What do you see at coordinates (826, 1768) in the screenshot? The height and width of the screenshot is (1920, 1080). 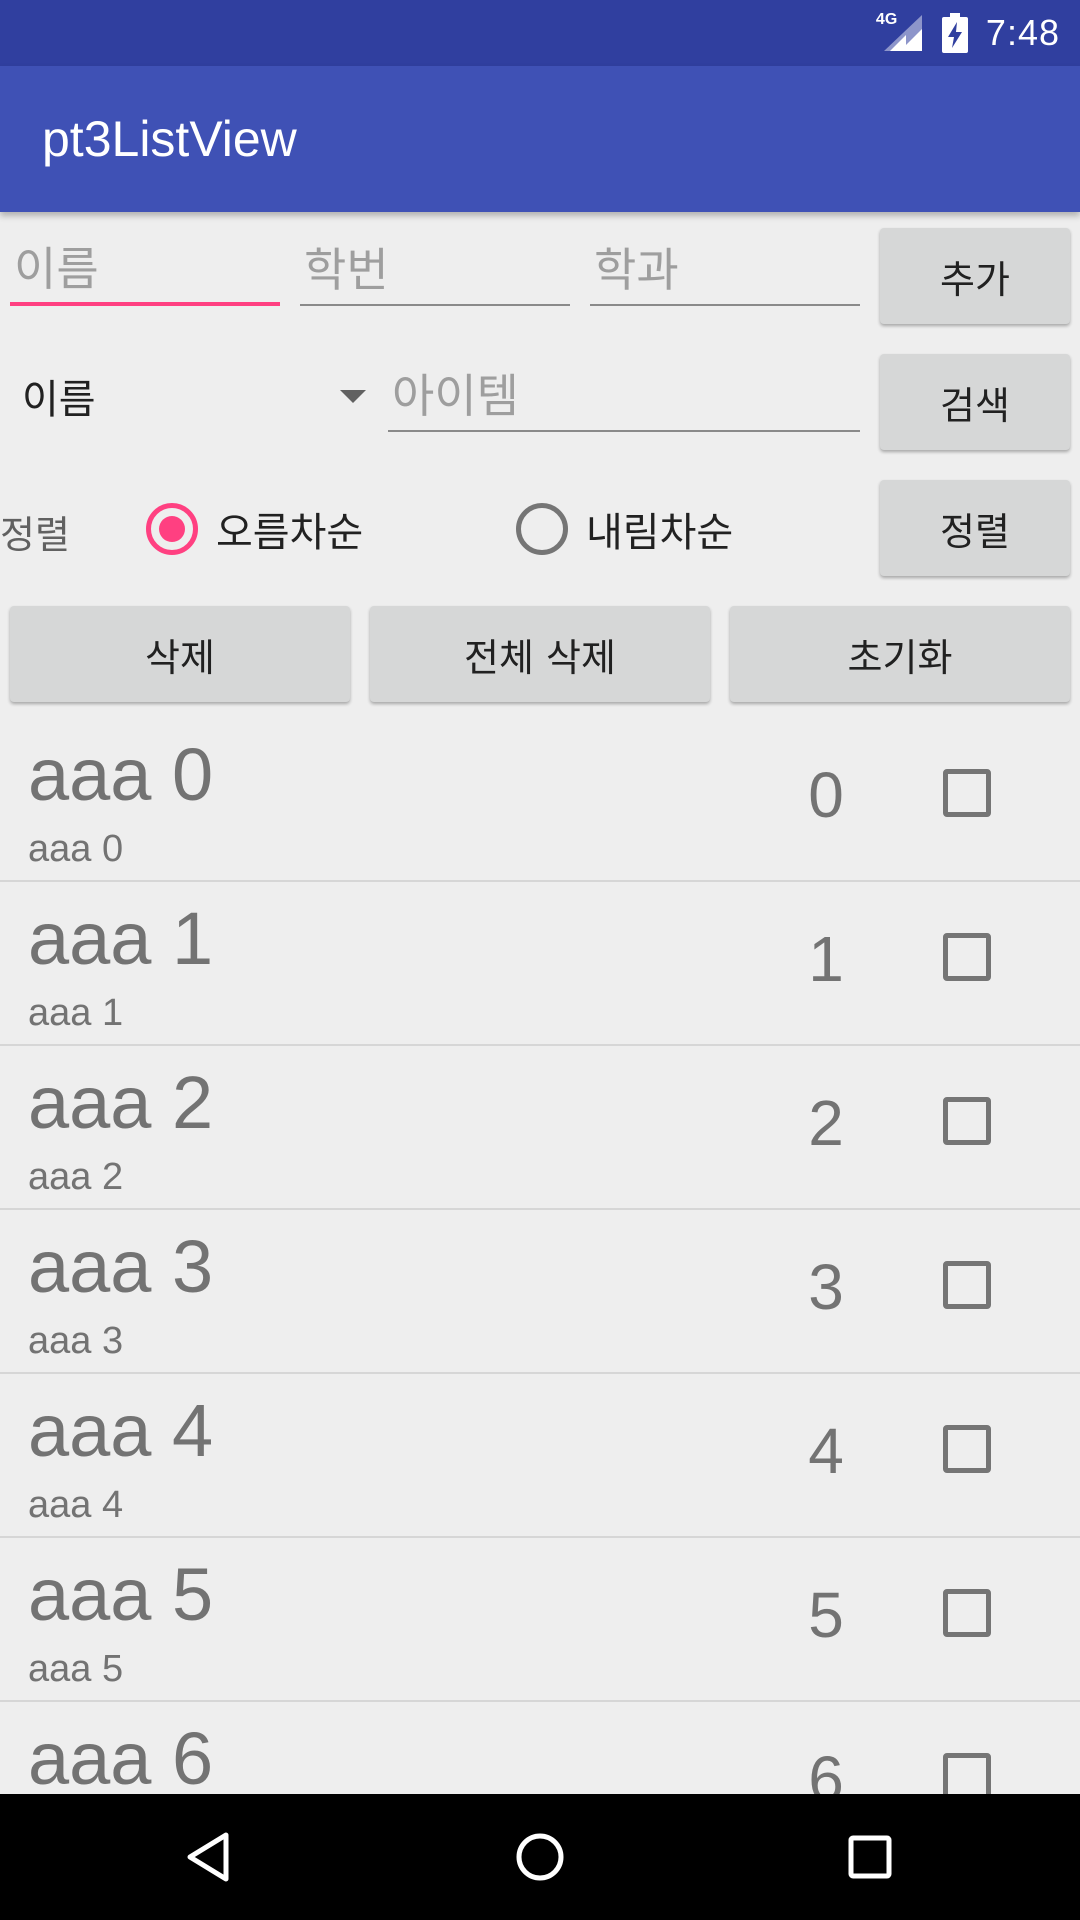 I see `item-number: 6` at bounding box center [826, 1768].